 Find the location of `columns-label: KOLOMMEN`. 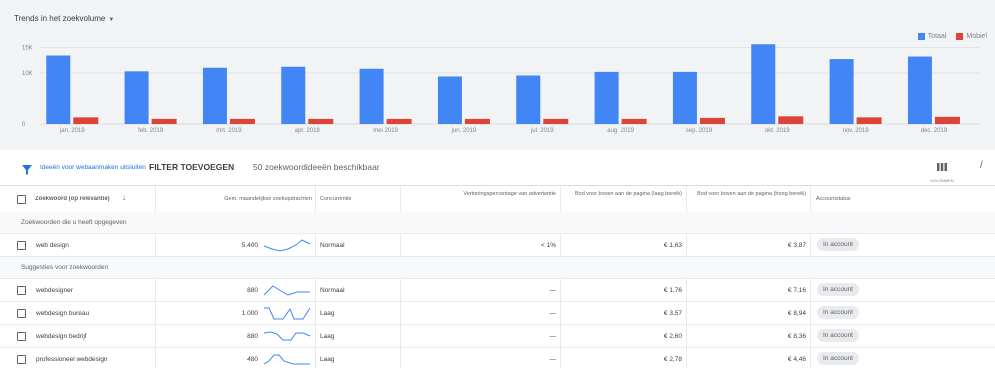

columns-label: KOLOMMEN is located at coordinates (942, 180).